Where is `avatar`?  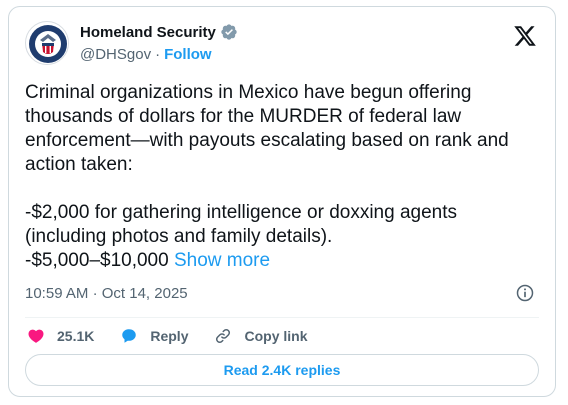 avatar is located at coordinates (47, 43).